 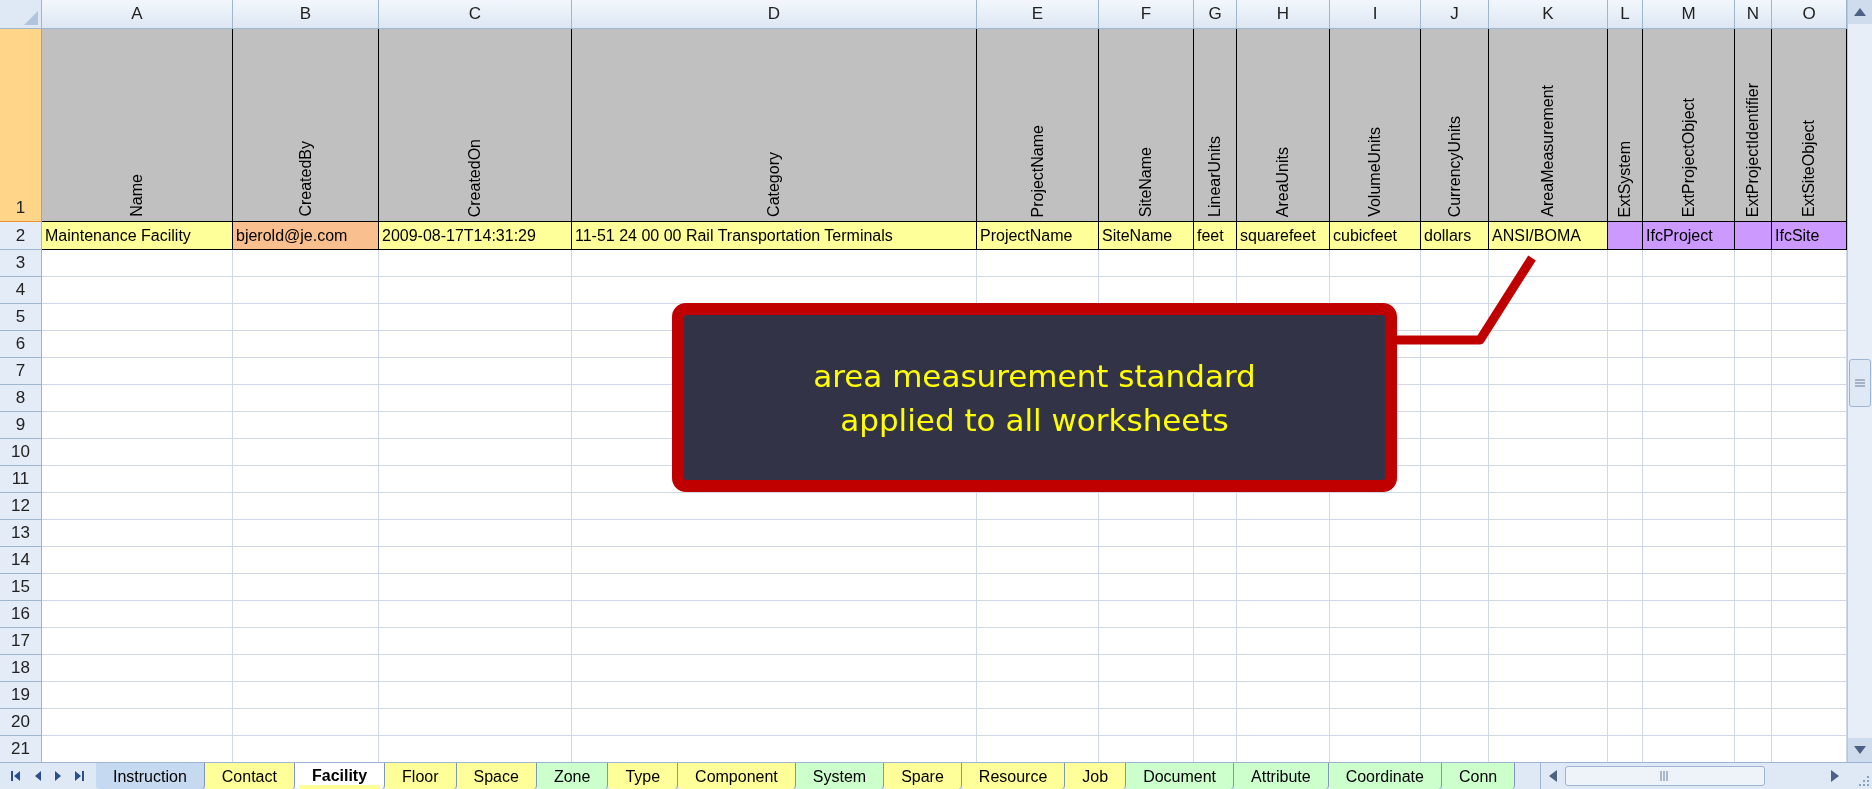 What do you see at coordinates (21, 371) in the screenshot?
I see `row-header: 7` at bounding box center [21, 371].